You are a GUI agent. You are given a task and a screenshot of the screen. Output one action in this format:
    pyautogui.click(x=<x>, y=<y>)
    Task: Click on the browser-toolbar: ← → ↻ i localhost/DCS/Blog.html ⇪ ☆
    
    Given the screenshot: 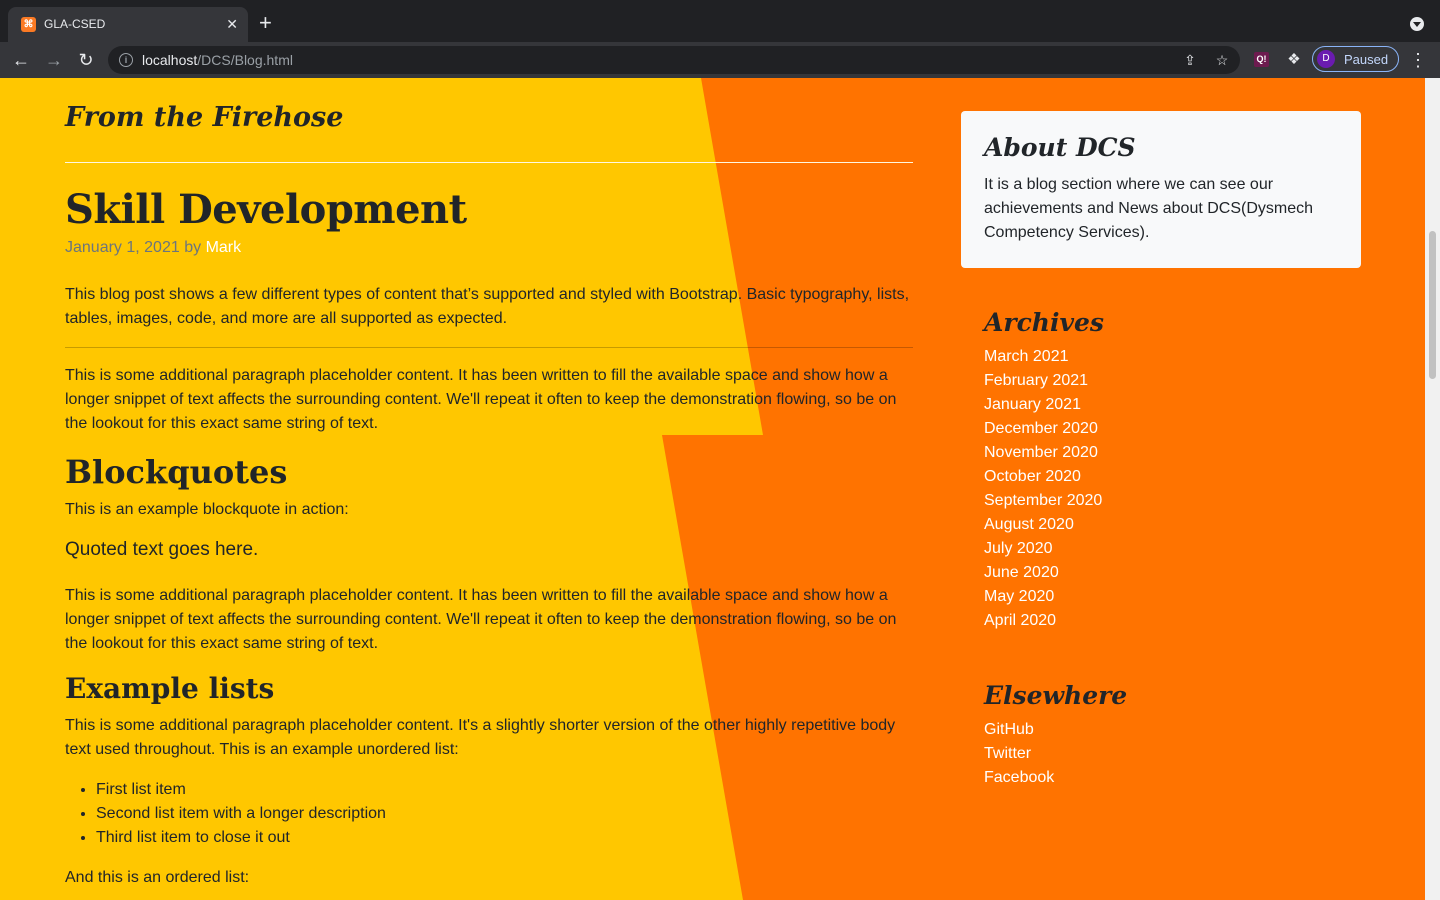 What is the action you would take?
    pyautogui.click(x=720, y=60)
    